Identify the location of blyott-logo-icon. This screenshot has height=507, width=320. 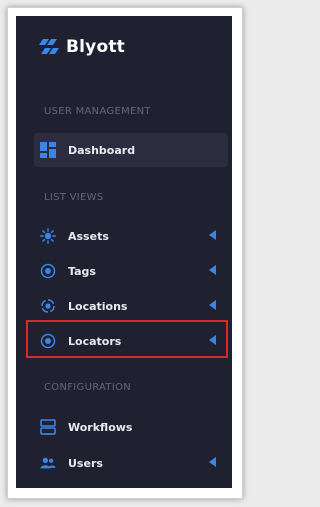
(49, 46).